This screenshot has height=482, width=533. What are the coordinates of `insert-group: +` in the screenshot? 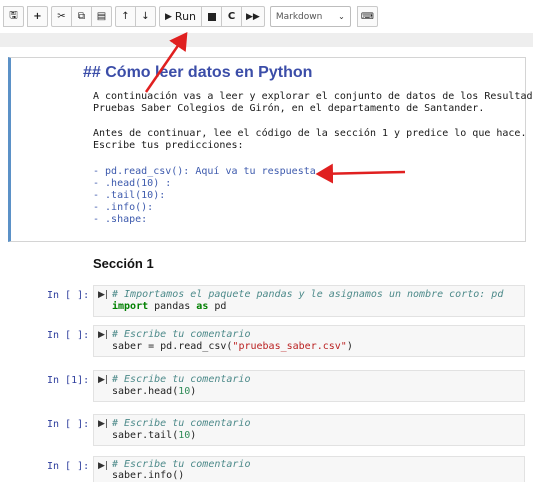 It's located at (37, 16).